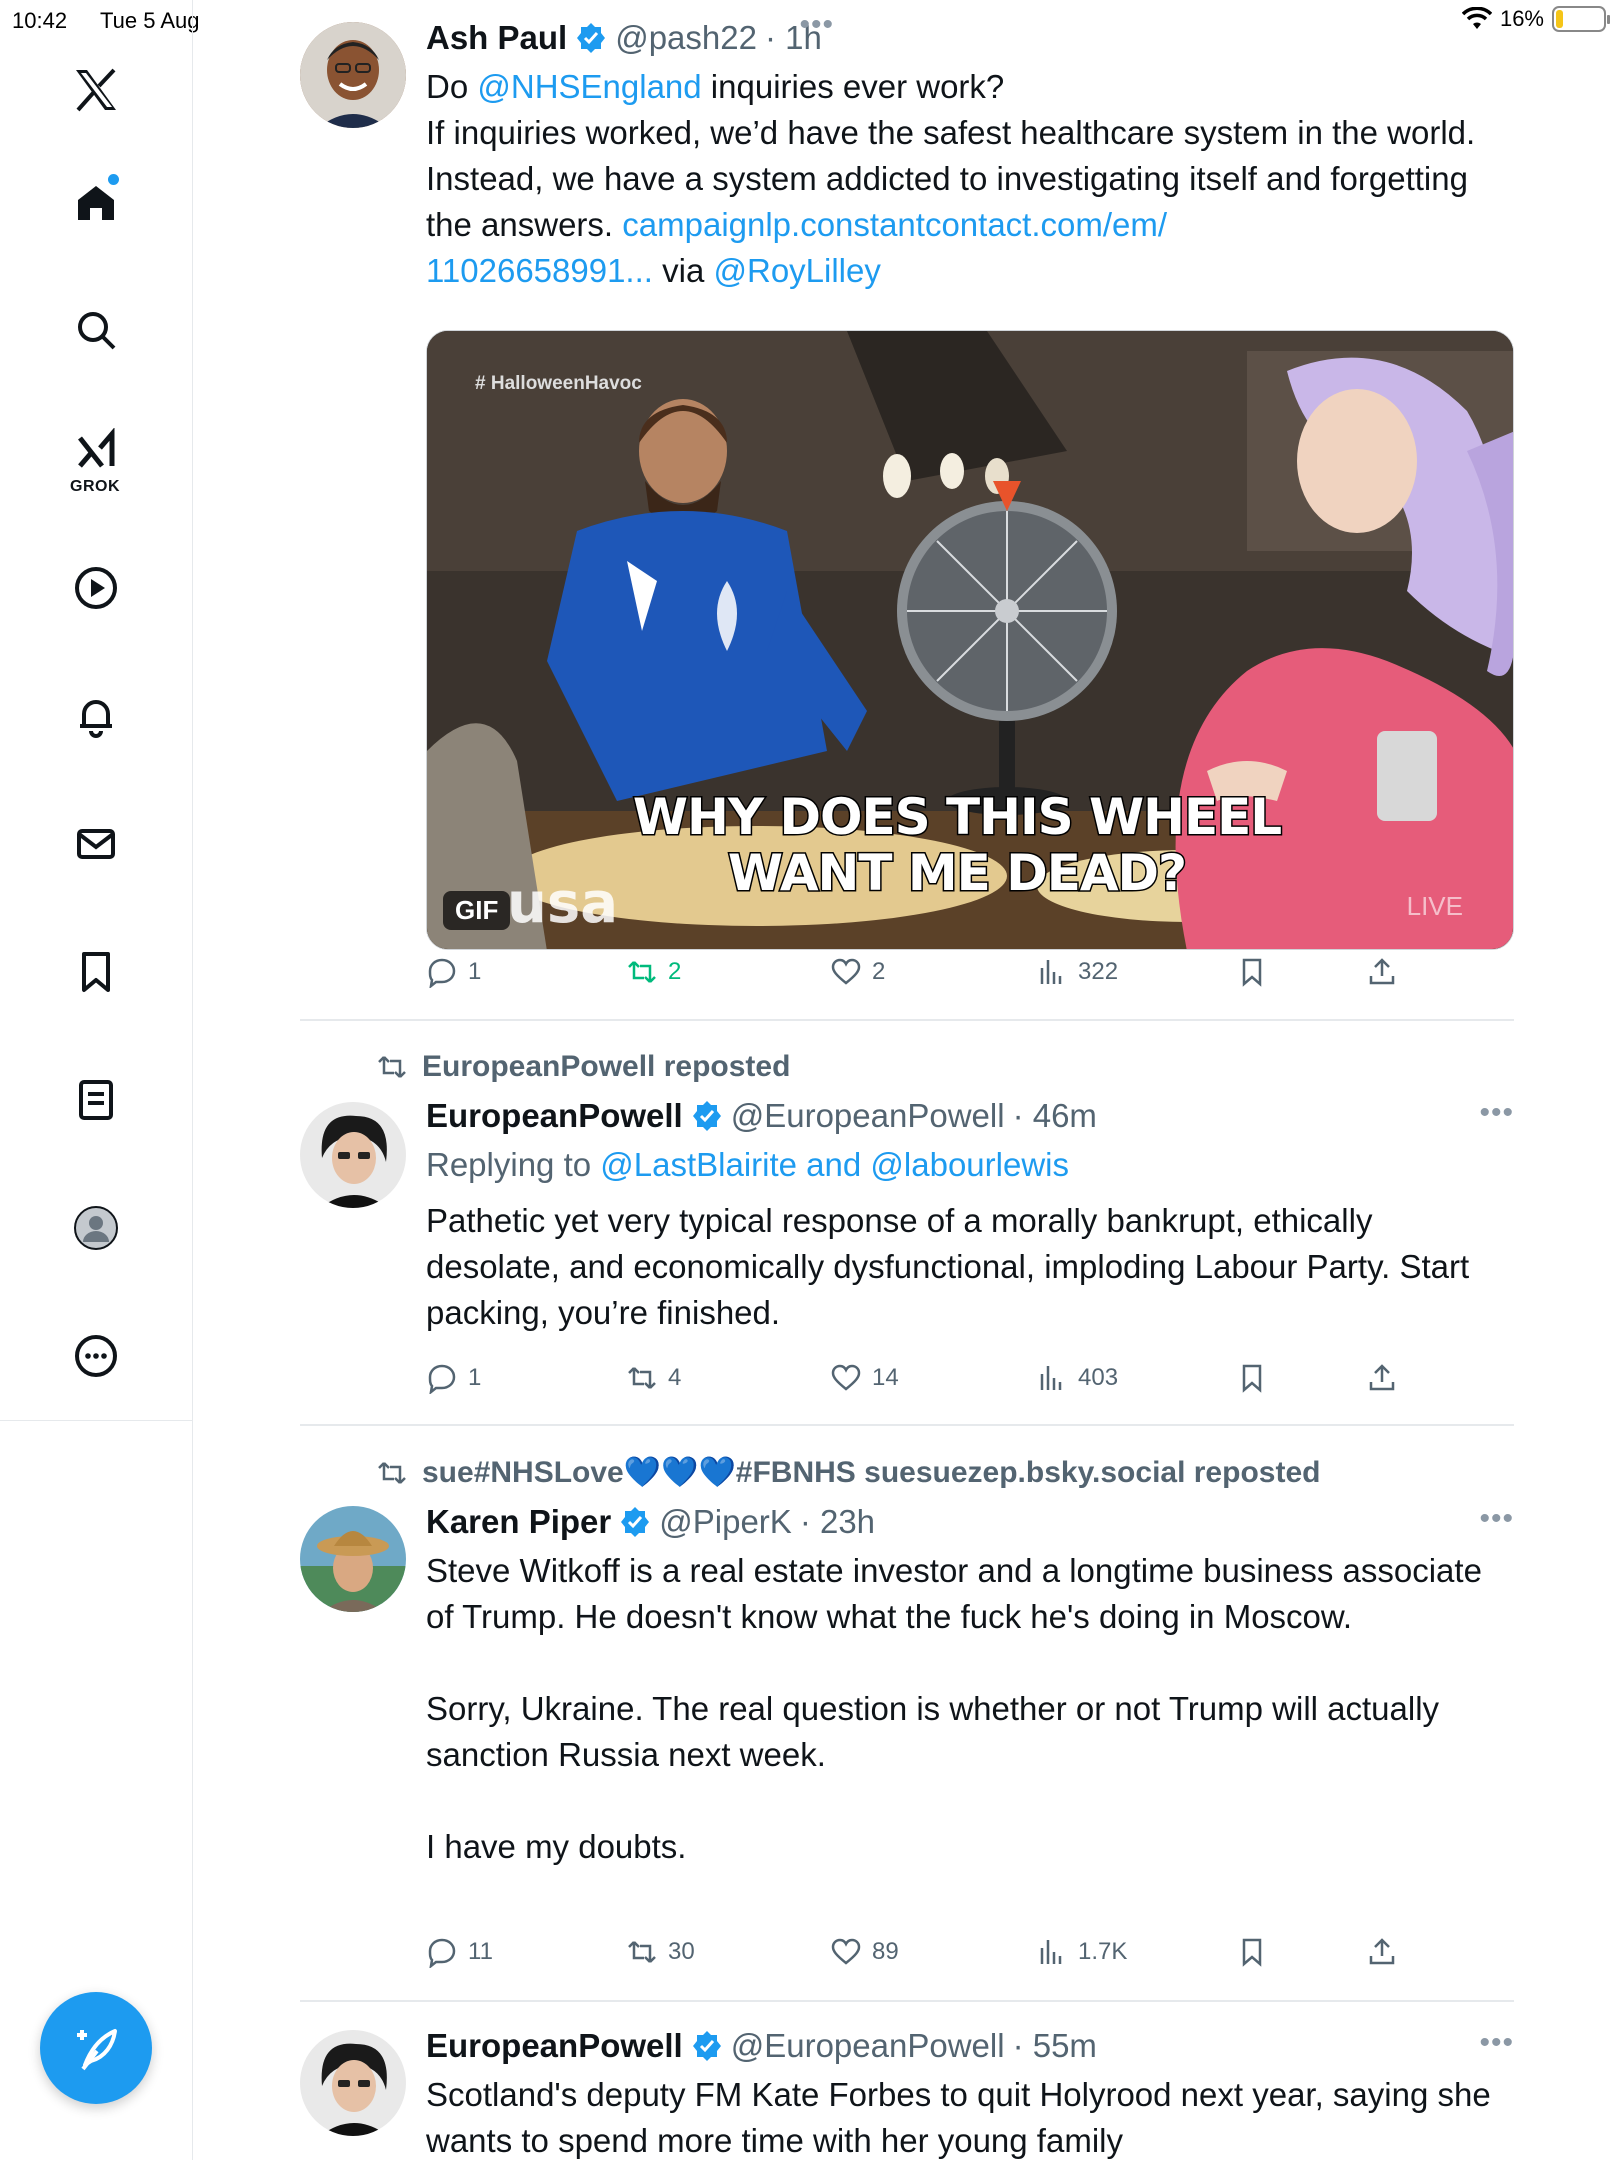  I want to click on repost-count: 2, so click(675, 971).